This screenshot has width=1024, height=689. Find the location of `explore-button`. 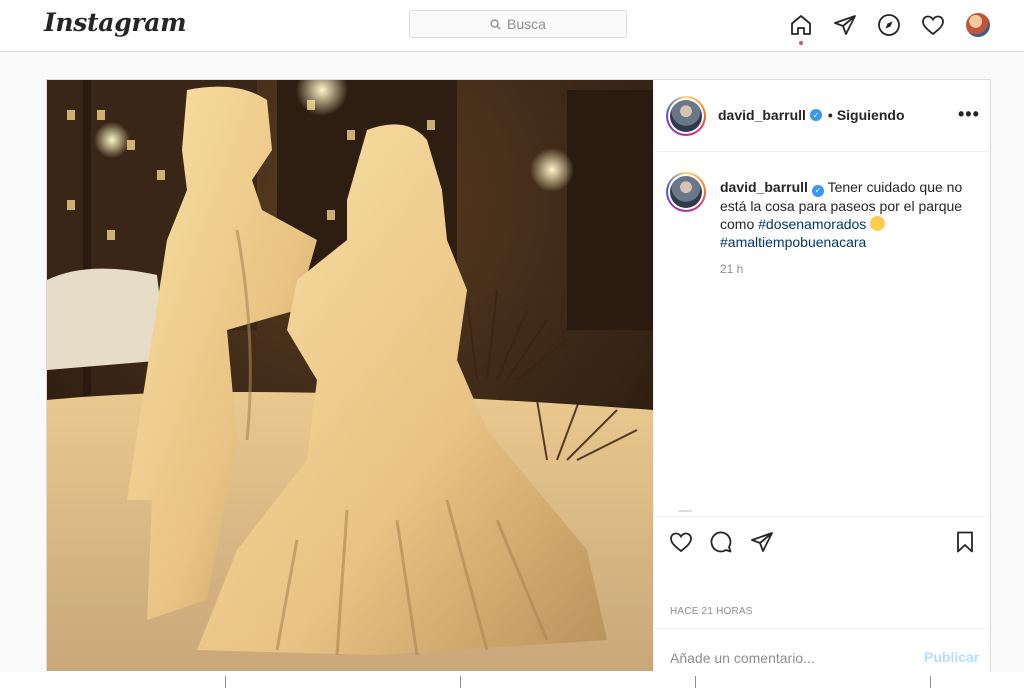

explore-button is located at coordinates (889, 25).